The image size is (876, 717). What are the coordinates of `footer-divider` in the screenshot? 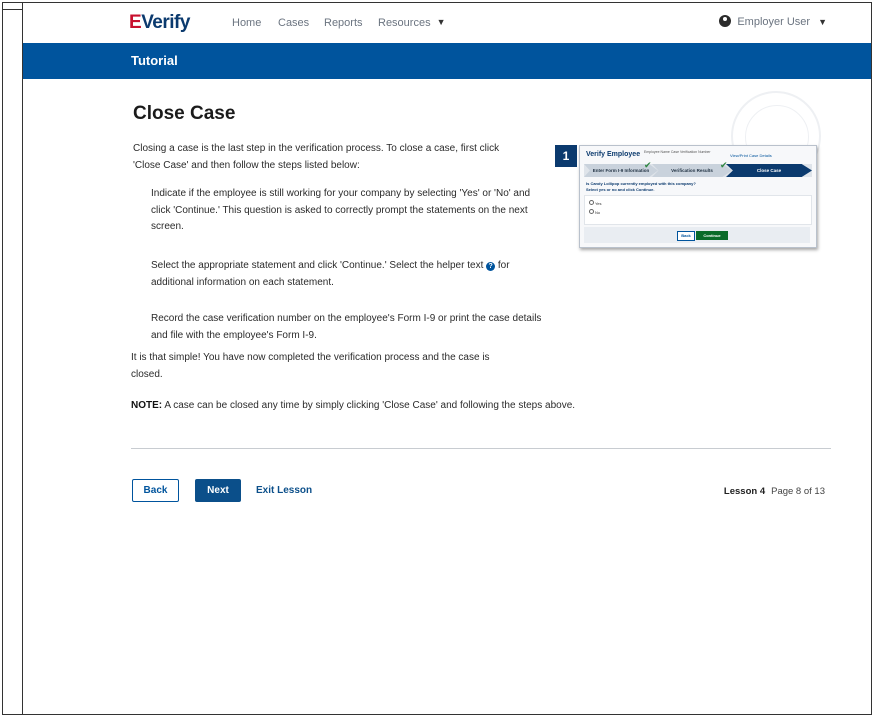 It's located at (481, 448).